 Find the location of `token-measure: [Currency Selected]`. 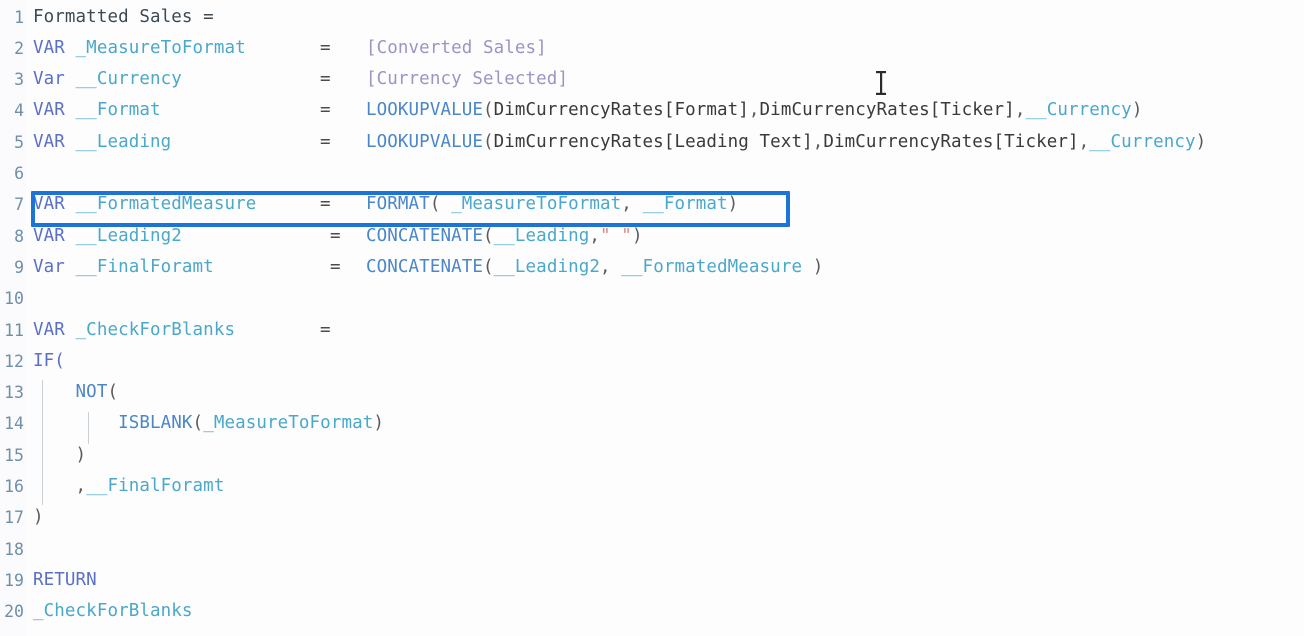

token-measure: [Currency Selected] is located at coordinates (467, 79).